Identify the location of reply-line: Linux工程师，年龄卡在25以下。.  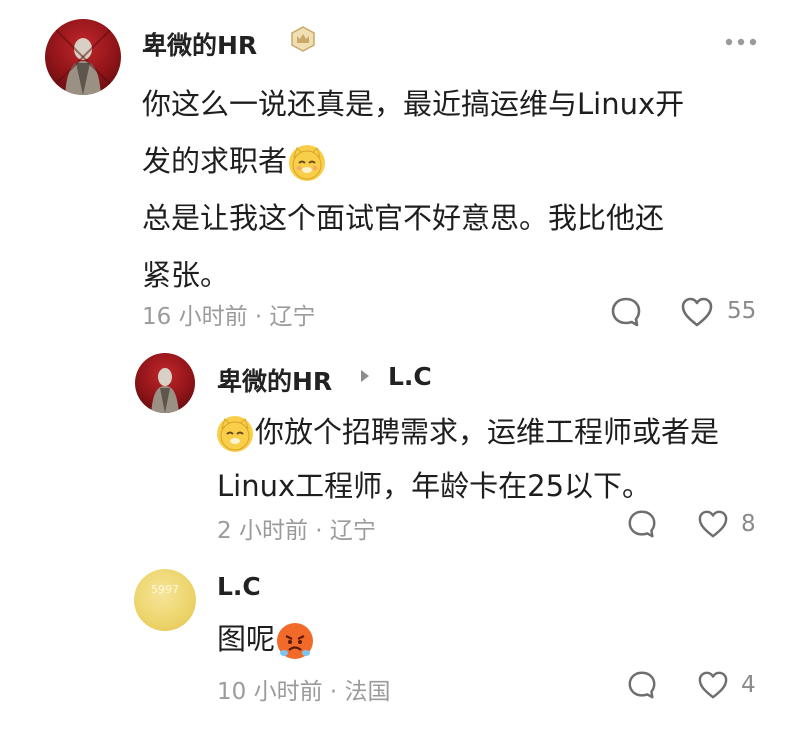
(434, 486).